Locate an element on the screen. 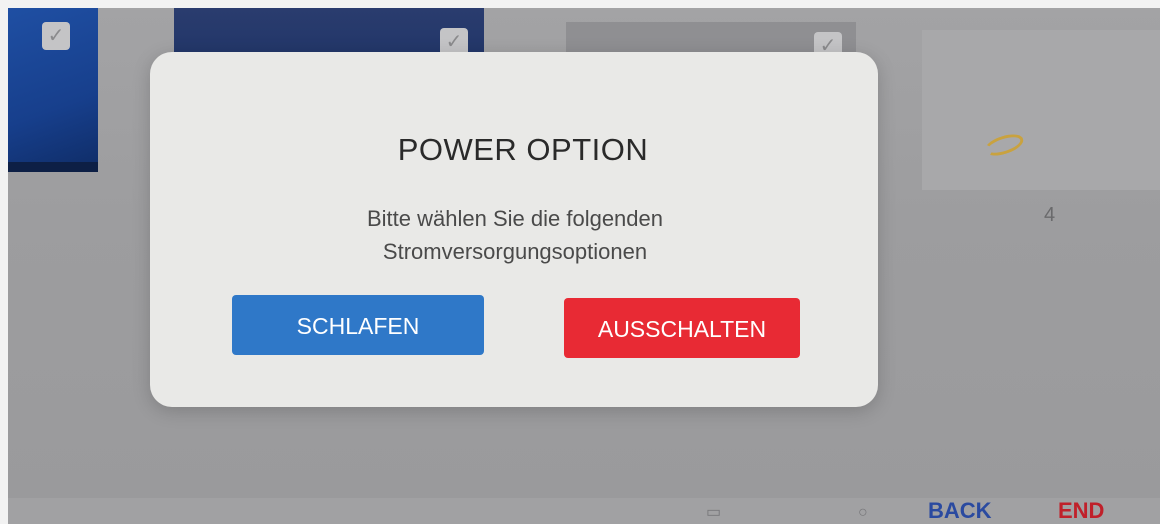 Image resolution: width=1160 pixels, height=524 pixels. search-icon: ○ is located at coordinates (863, 513).